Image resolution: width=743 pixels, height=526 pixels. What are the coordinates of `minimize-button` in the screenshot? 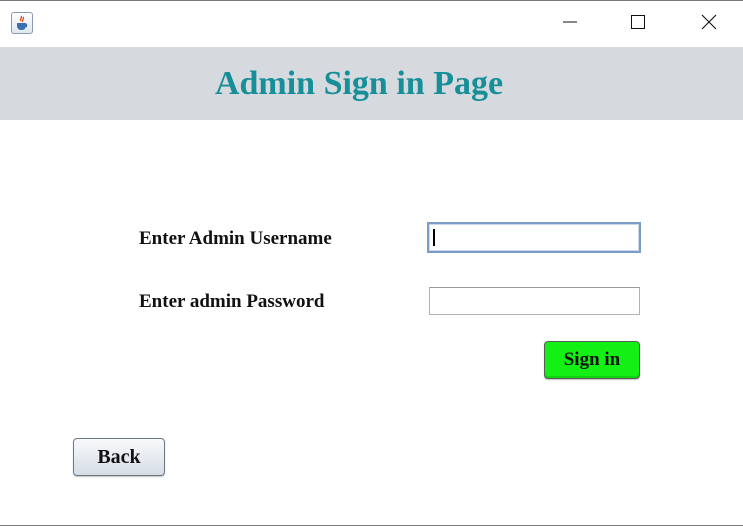 It's located at (570, 24).